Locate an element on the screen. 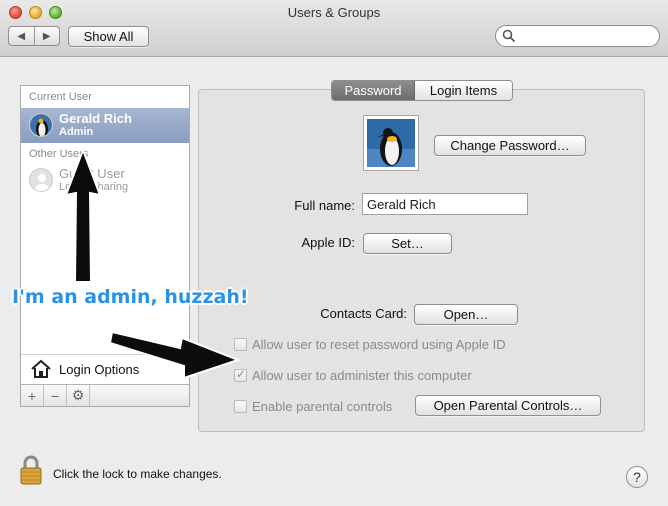 This screenshot has height=506, width=668. lock-icon is located at coordinates (31, 471).